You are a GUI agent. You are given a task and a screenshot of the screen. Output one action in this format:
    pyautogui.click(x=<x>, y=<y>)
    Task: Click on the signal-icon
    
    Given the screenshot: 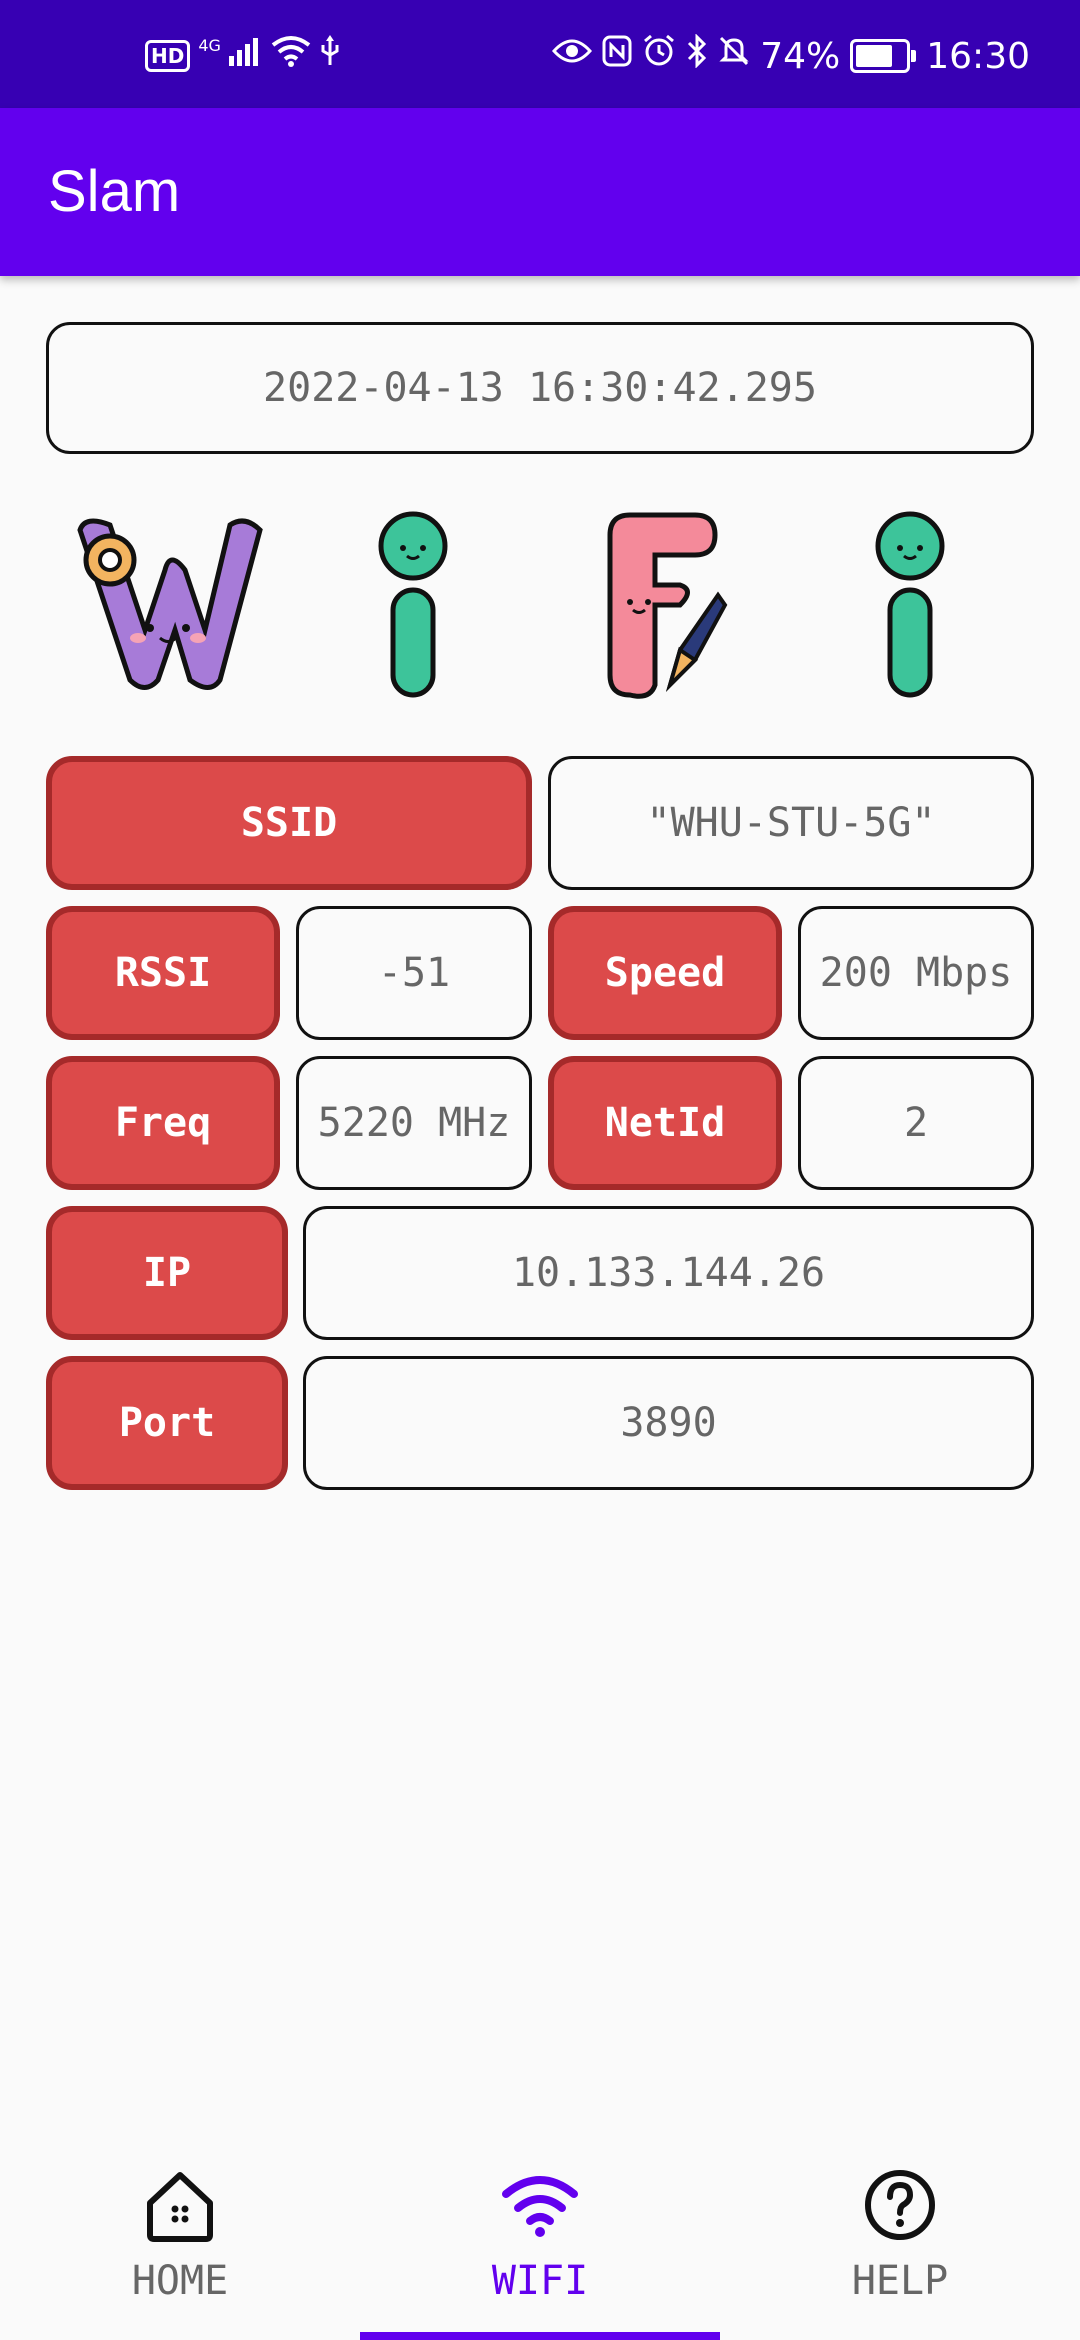 What is the action you would take?
    pyautogui.click(x=245, y=56)
    